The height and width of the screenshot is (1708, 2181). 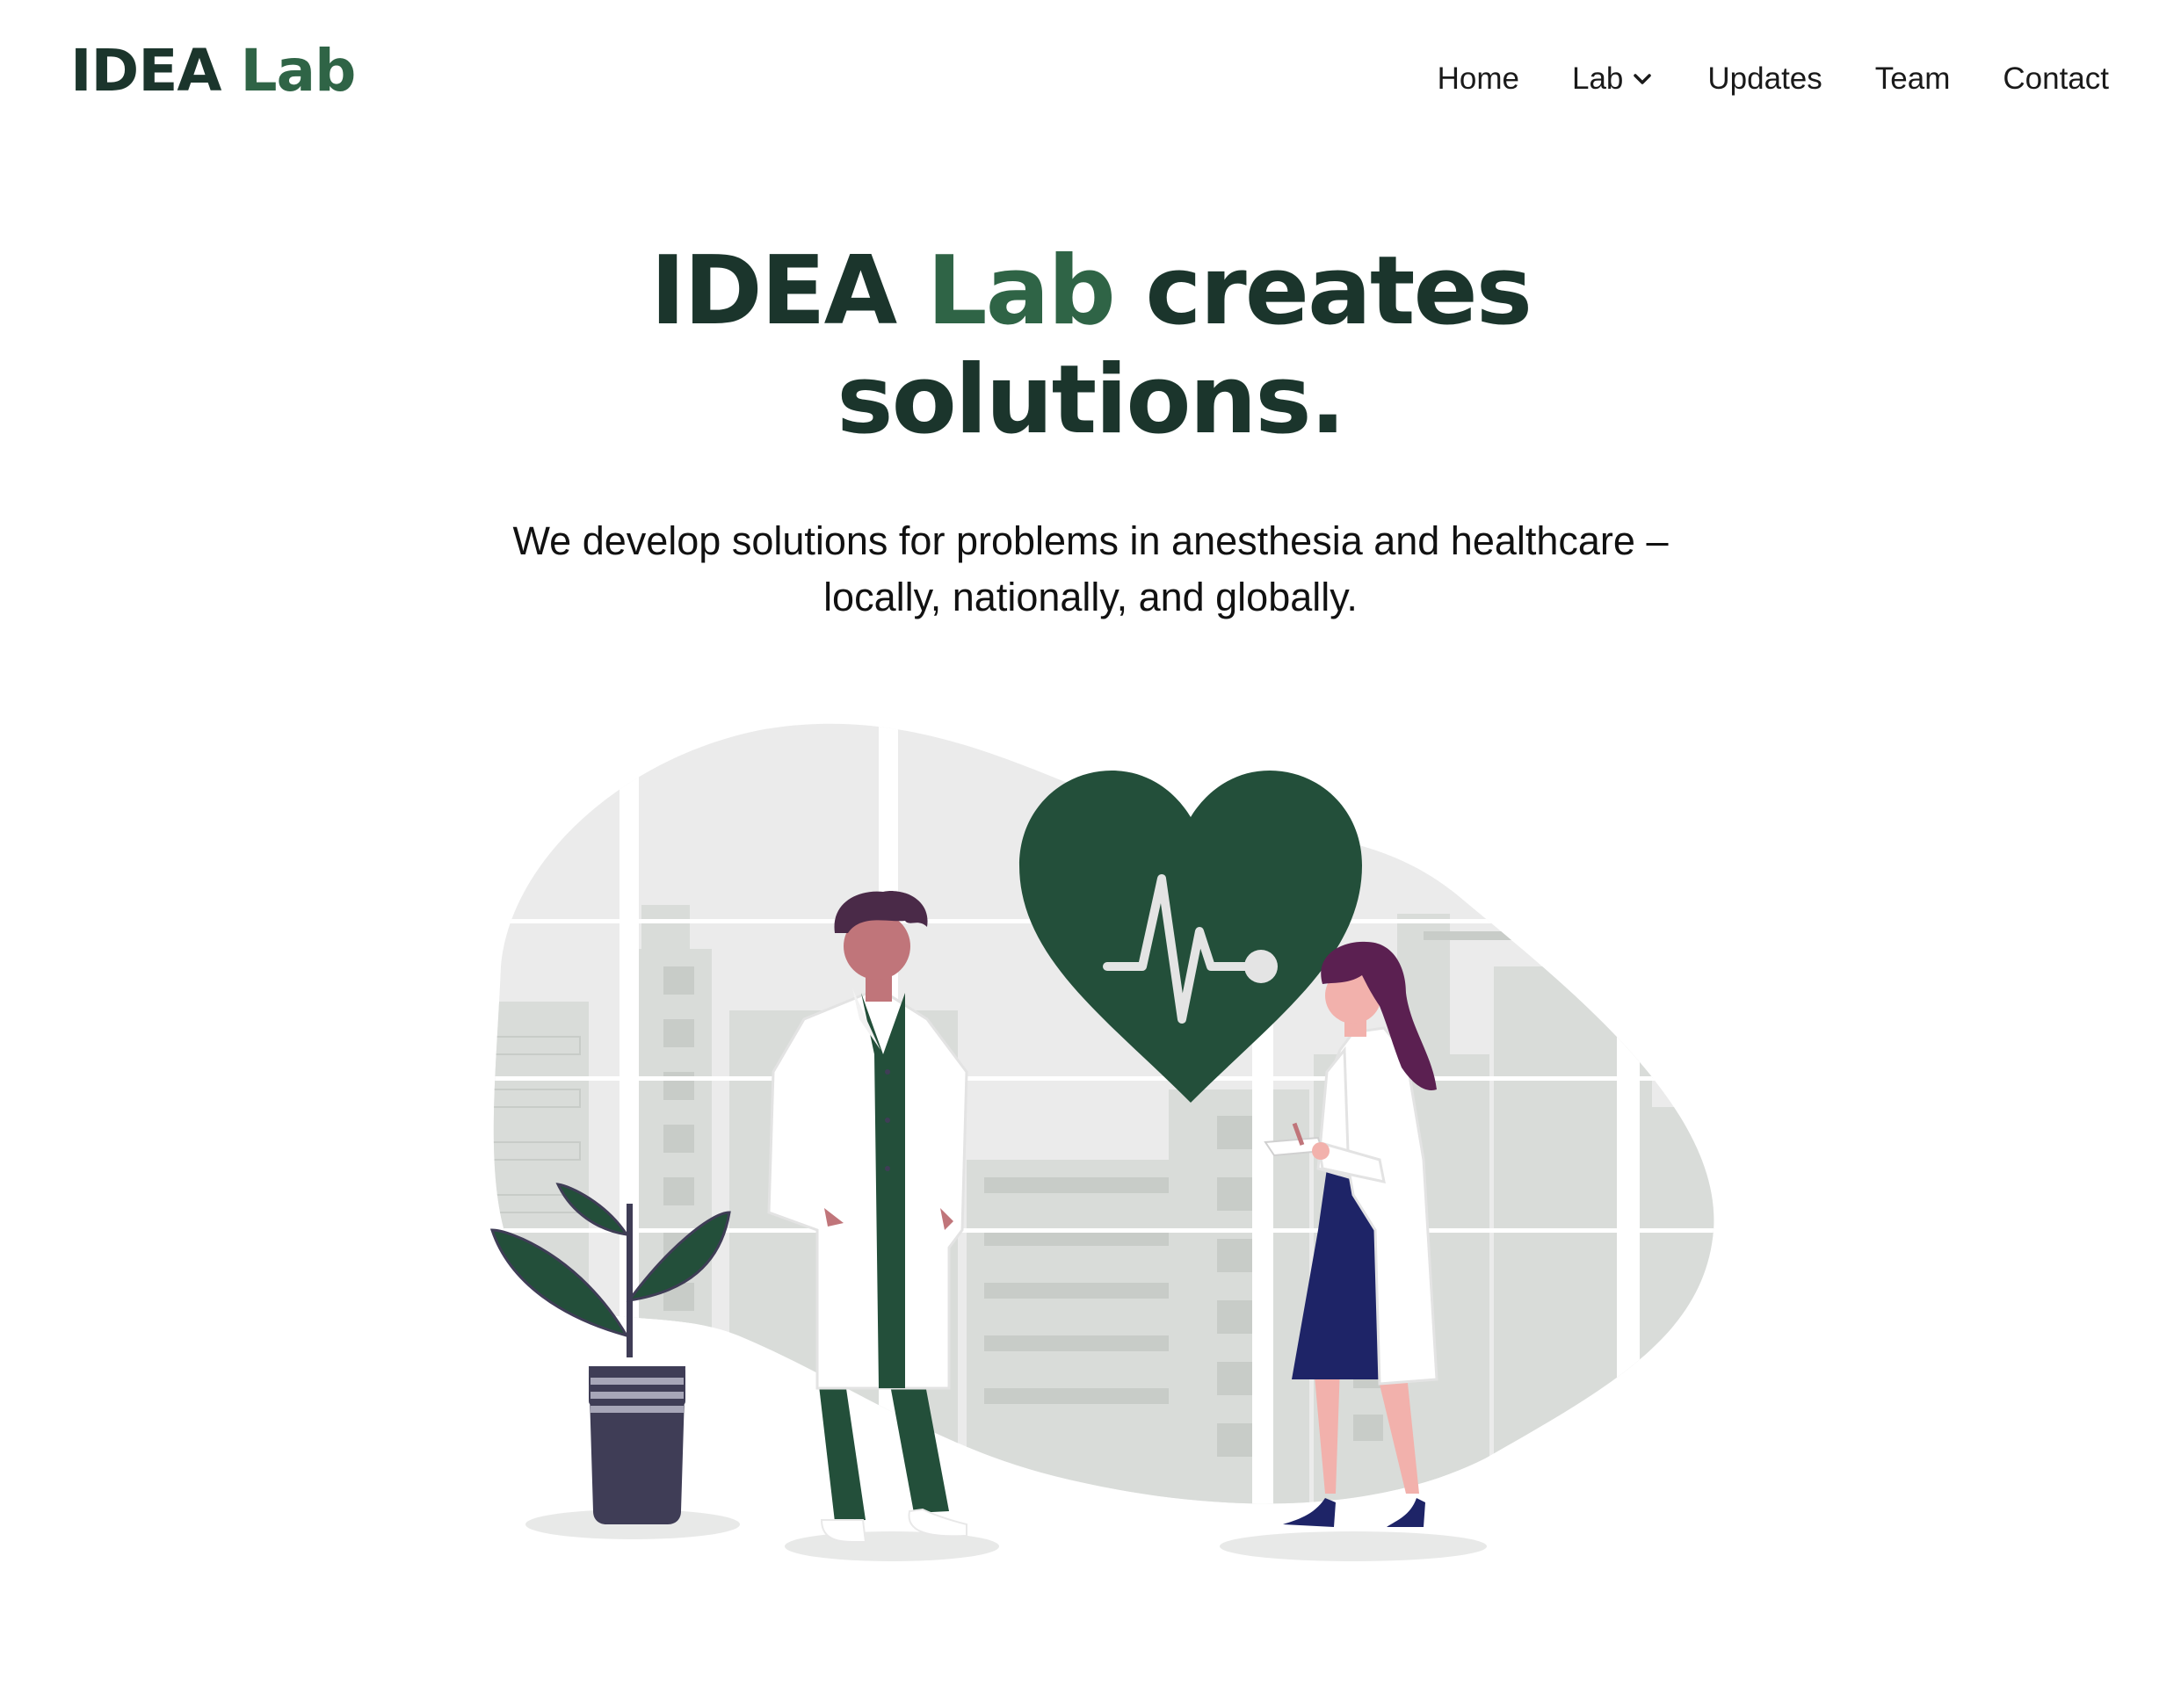 I want to click on main-nav: Home Lab Updates Team Contact, so click(x=1774, y=78).